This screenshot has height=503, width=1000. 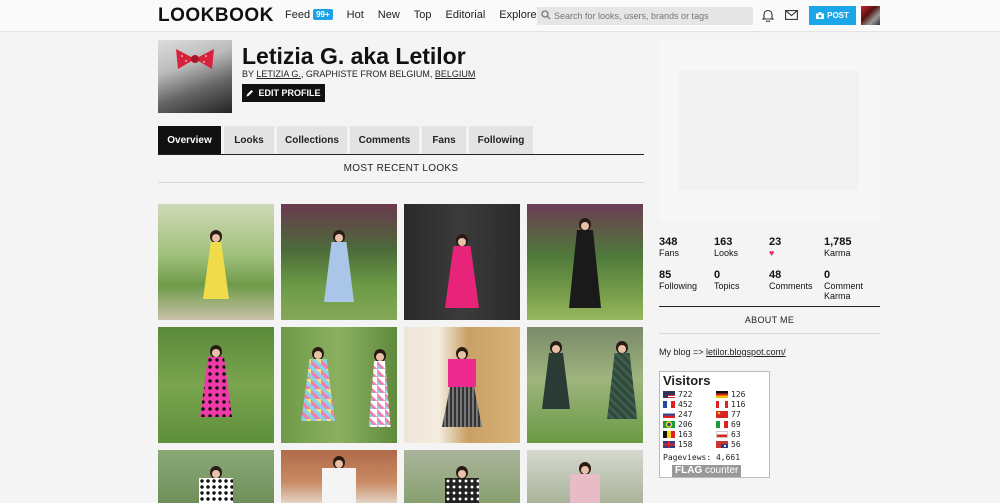 I want to click on visitor-row: 69, so click(x=728, y=424).